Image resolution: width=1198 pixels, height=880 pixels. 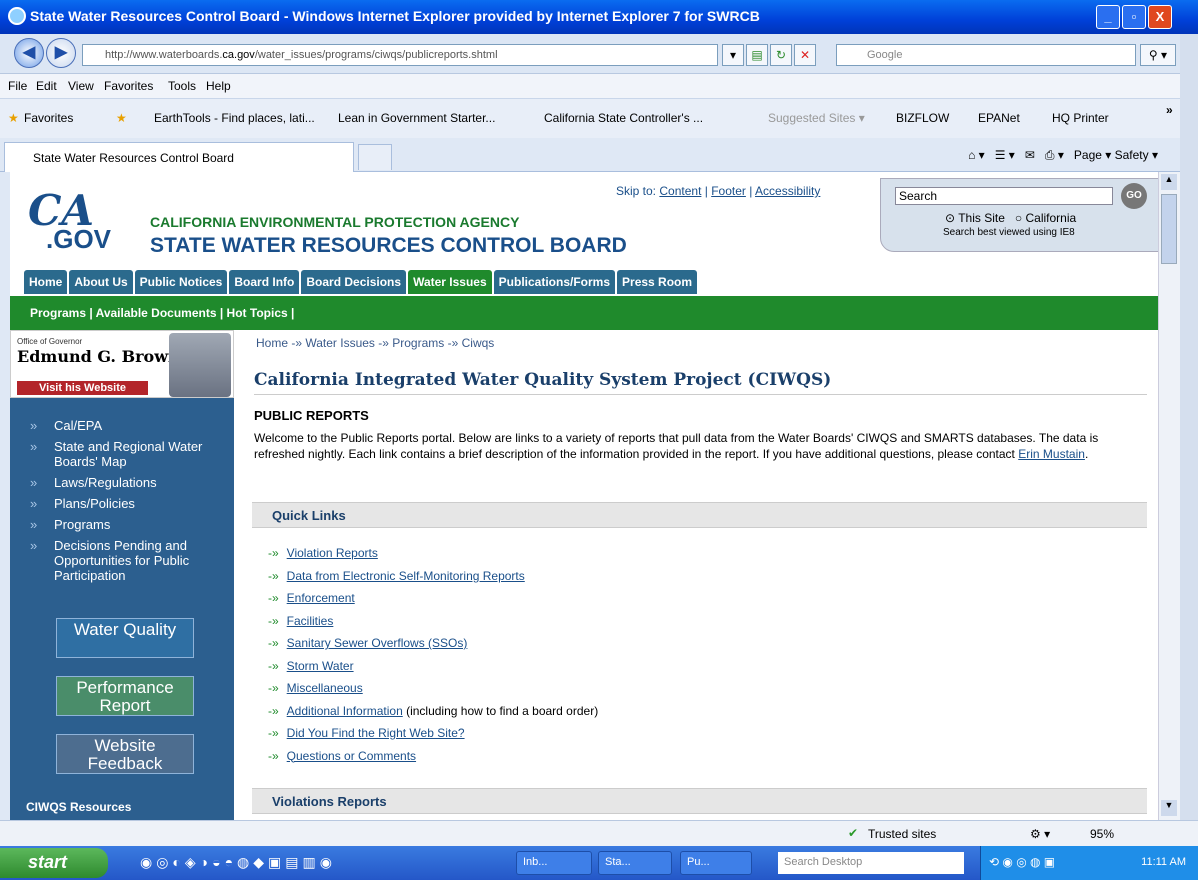 I want to click on link-right-site: Did You Find the Right Web Site?, so click(x=376, y=733).